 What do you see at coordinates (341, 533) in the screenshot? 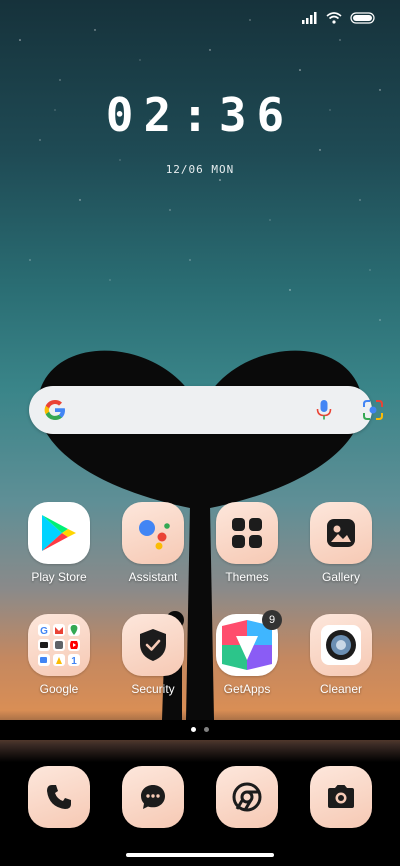
I see `gallery-icon` at bounding box center [341, 533].